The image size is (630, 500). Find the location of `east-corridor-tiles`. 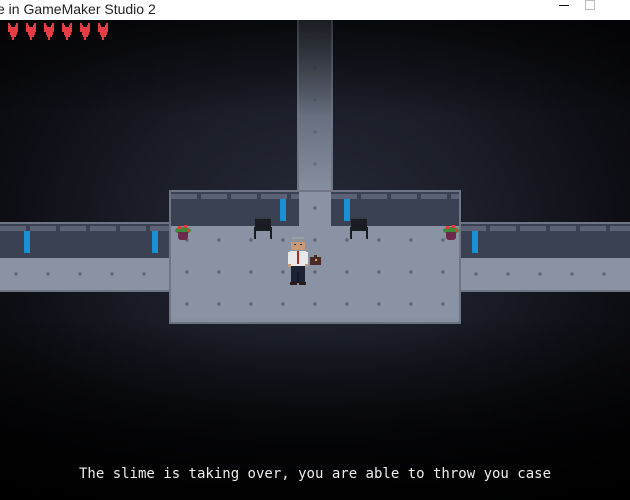

east-corridor-tiles is located at coordinates (545, 274).